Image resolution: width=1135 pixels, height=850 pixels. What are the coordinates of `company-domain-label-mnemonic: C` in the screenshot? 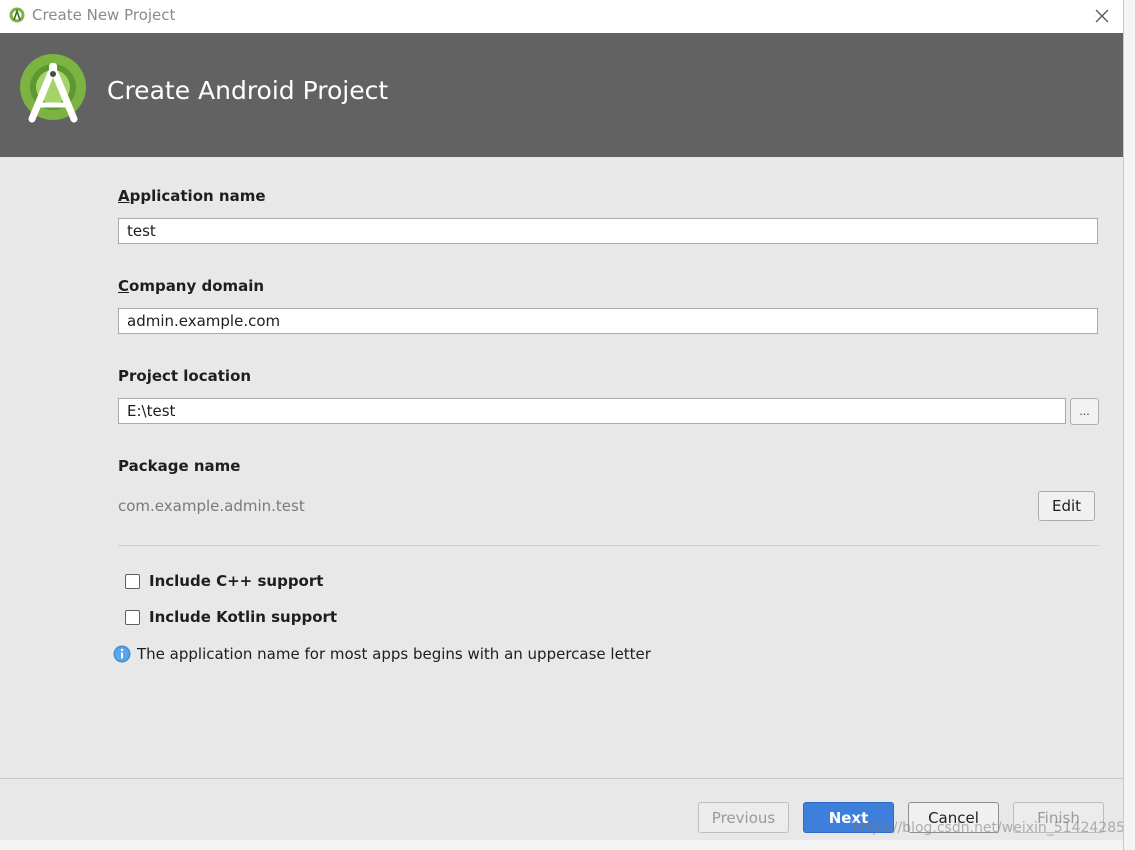 It's located at (124, 286).